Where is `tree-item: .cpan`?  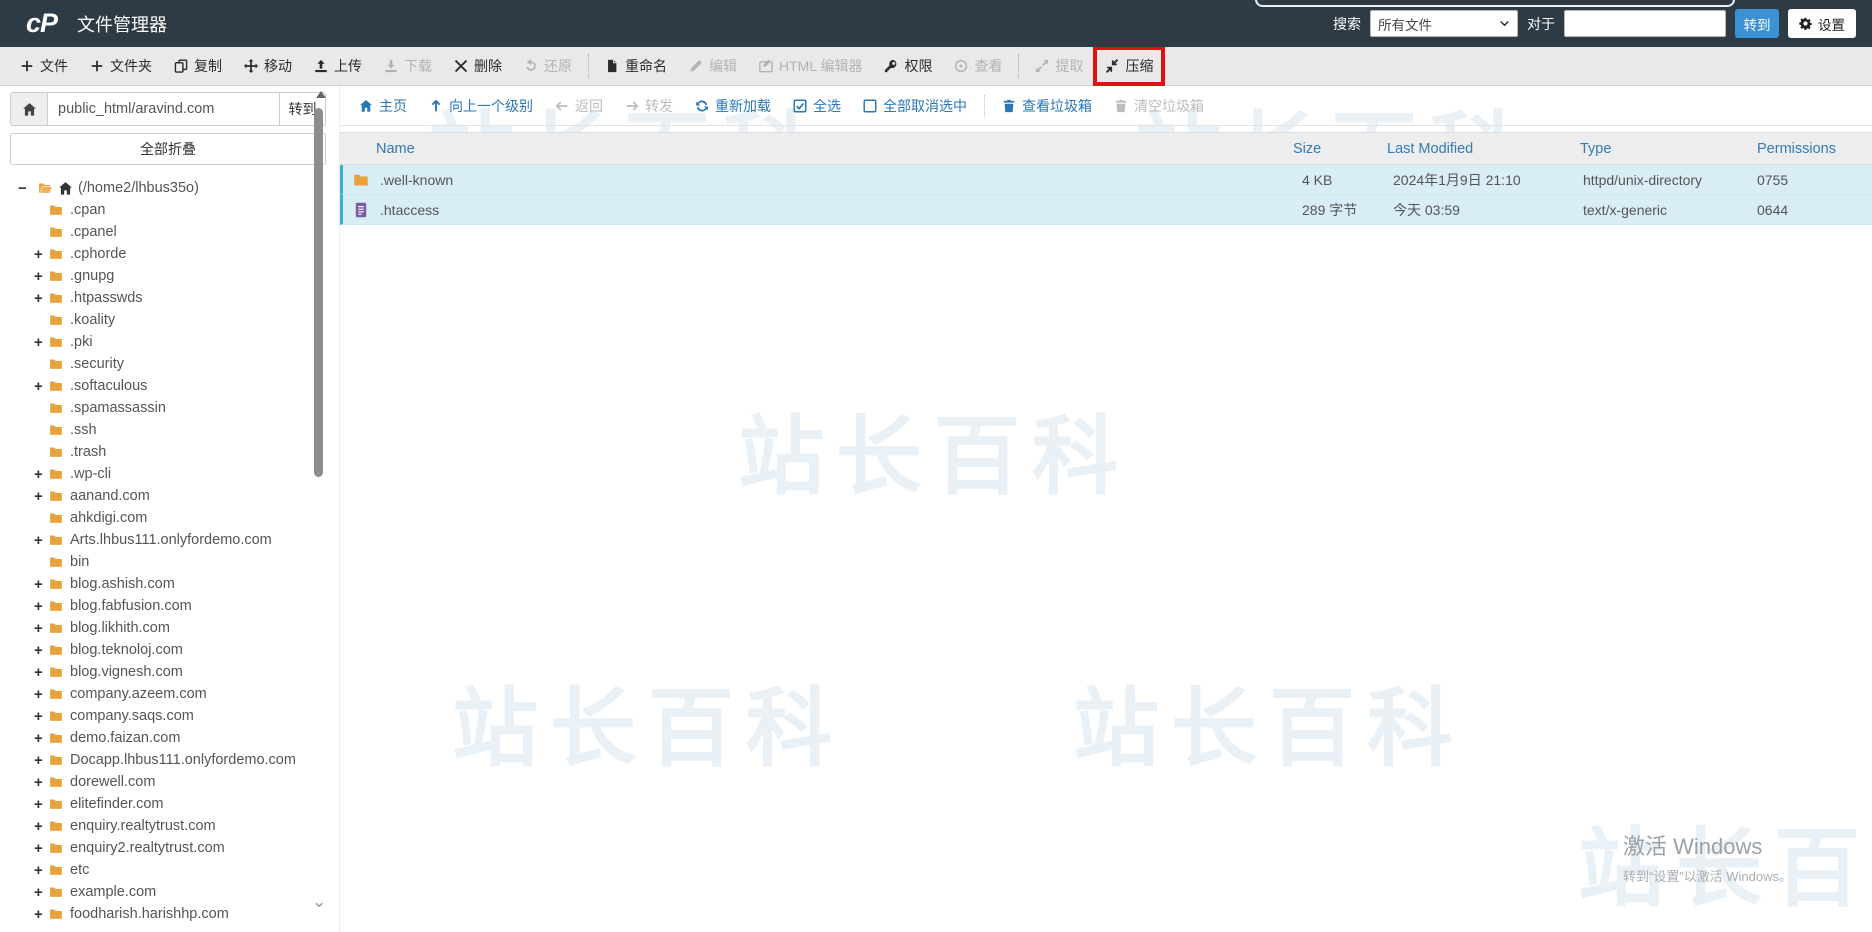
tree-item: .cpan is located at coordinates (168, 210).